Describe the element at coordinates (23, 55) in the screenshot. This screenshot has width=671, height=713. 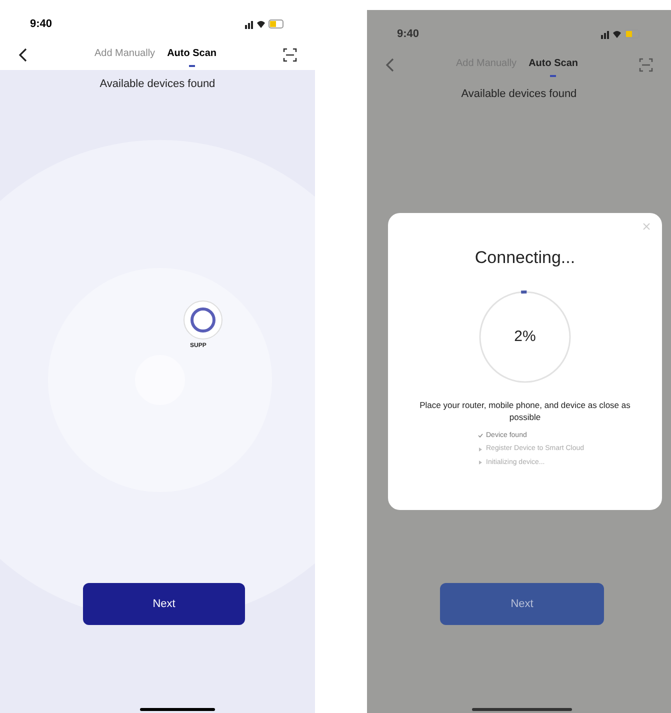
I see `back-icon` at that location.